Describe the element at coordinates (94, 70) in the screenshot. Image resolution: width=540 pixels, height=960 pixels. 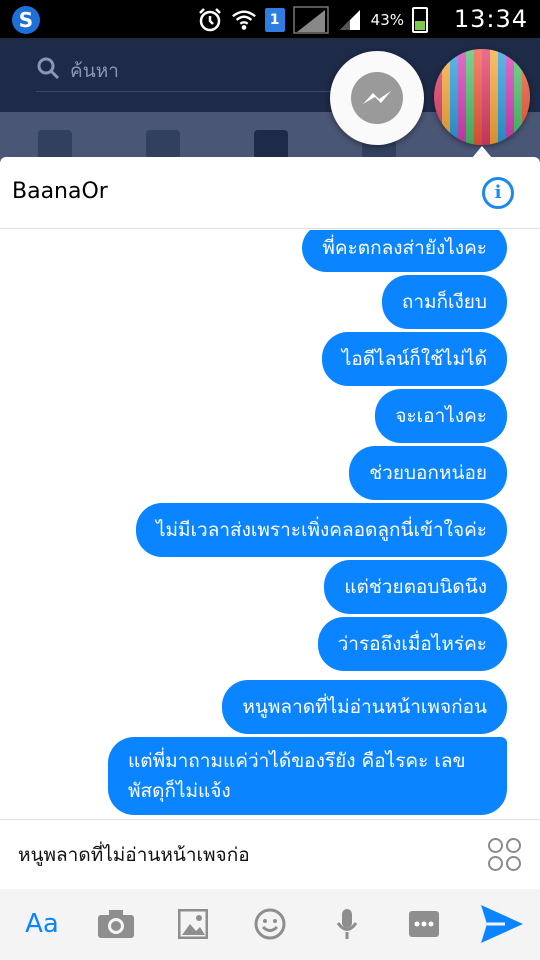
I see `search-placeholder: ค้นหา` at that location.